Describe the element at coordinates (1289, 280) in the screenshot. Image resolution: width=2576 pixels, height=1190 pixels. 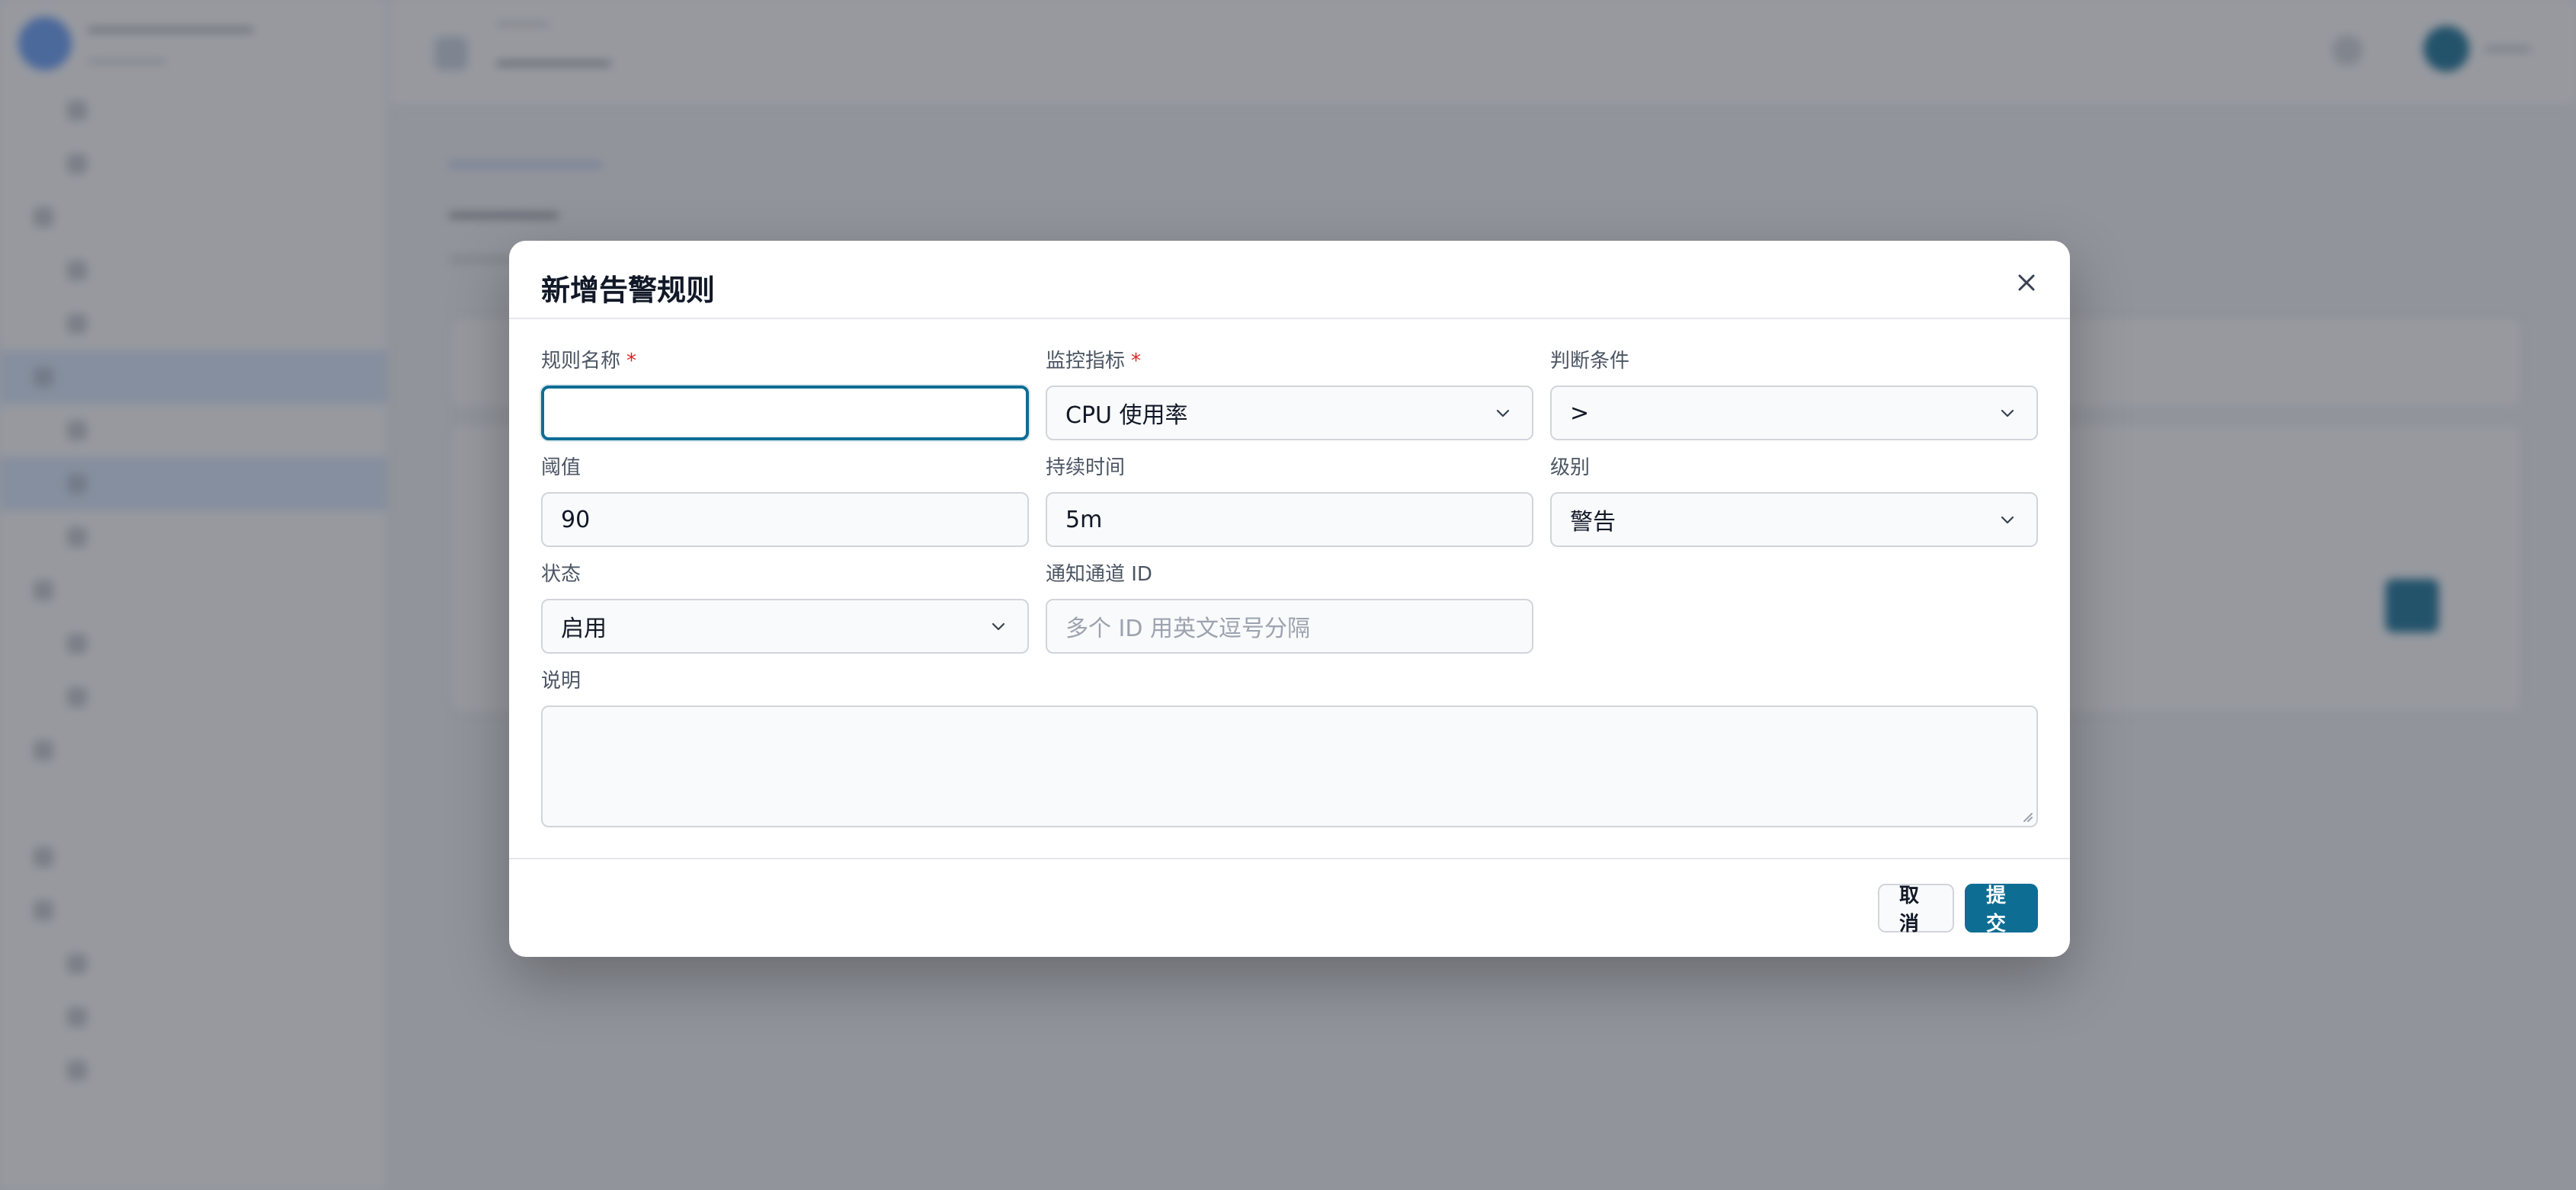
I see `dialog-header: 新增告警规则` at that location.